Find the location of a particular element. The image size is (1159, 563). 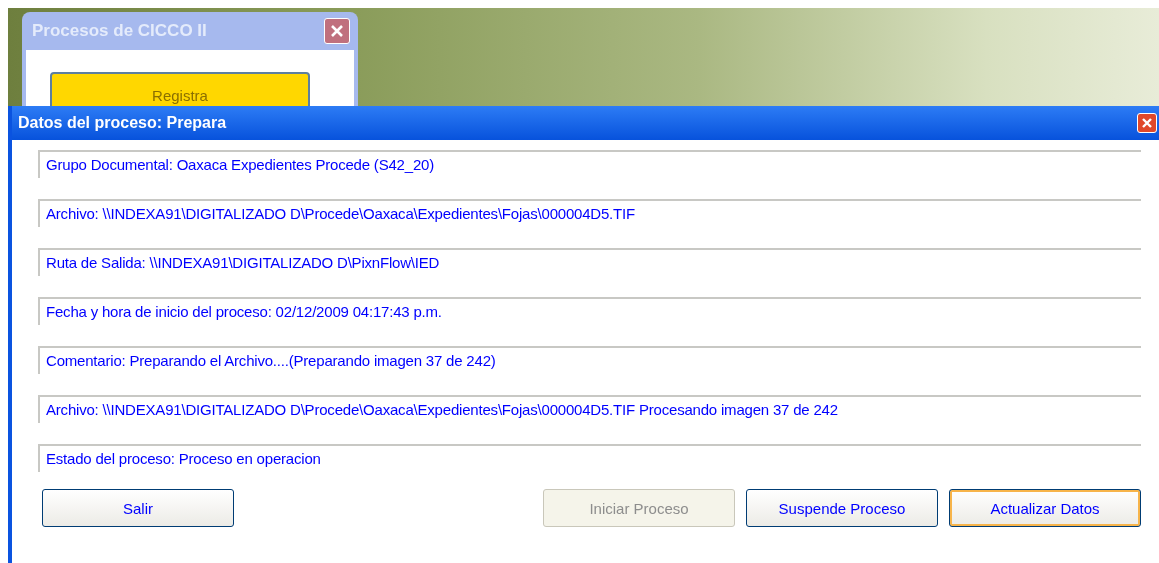

action-button: Salir is located at coordinates (138, 508).